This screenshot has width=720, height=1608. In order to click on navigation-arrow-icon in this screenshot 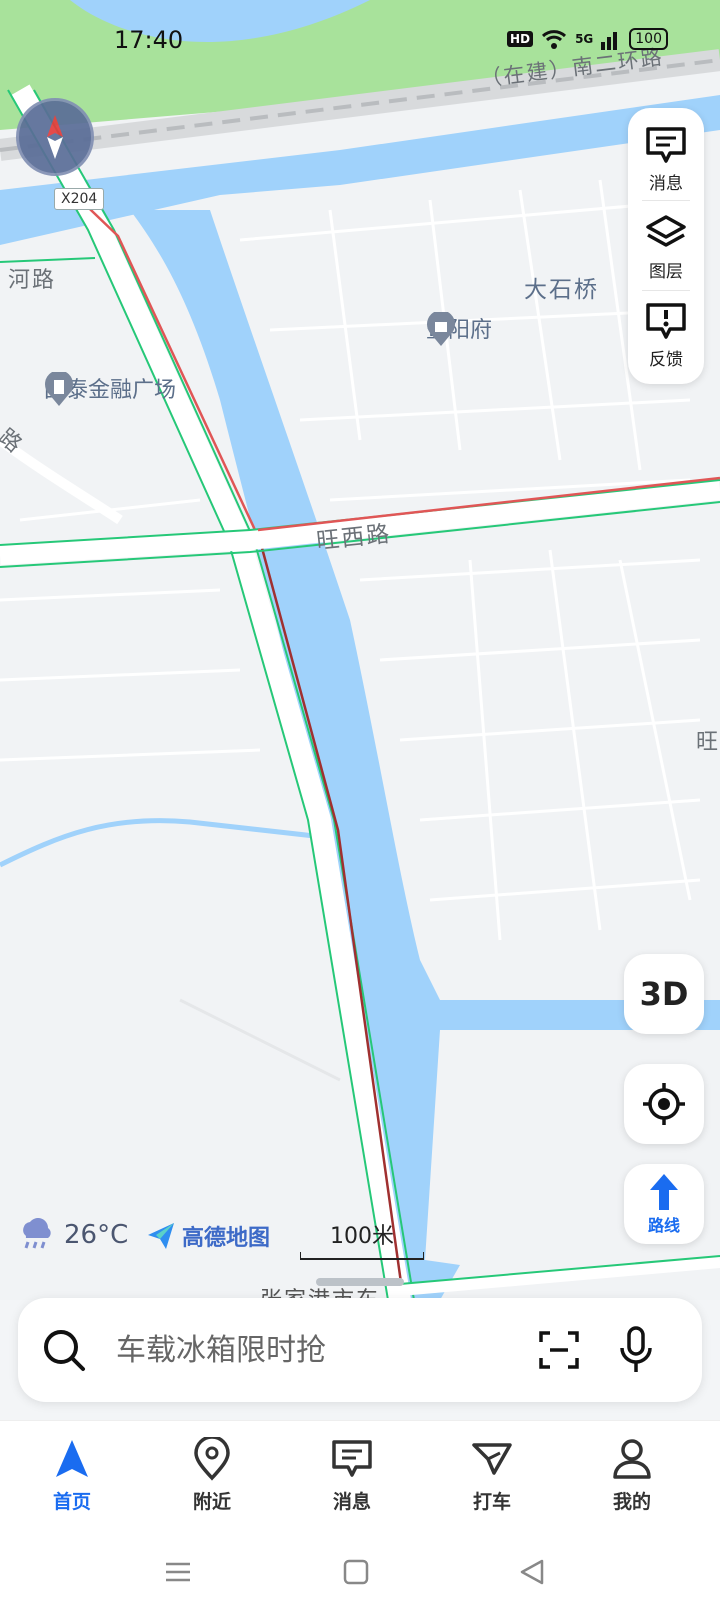, I will do `click(72, 1458)`.